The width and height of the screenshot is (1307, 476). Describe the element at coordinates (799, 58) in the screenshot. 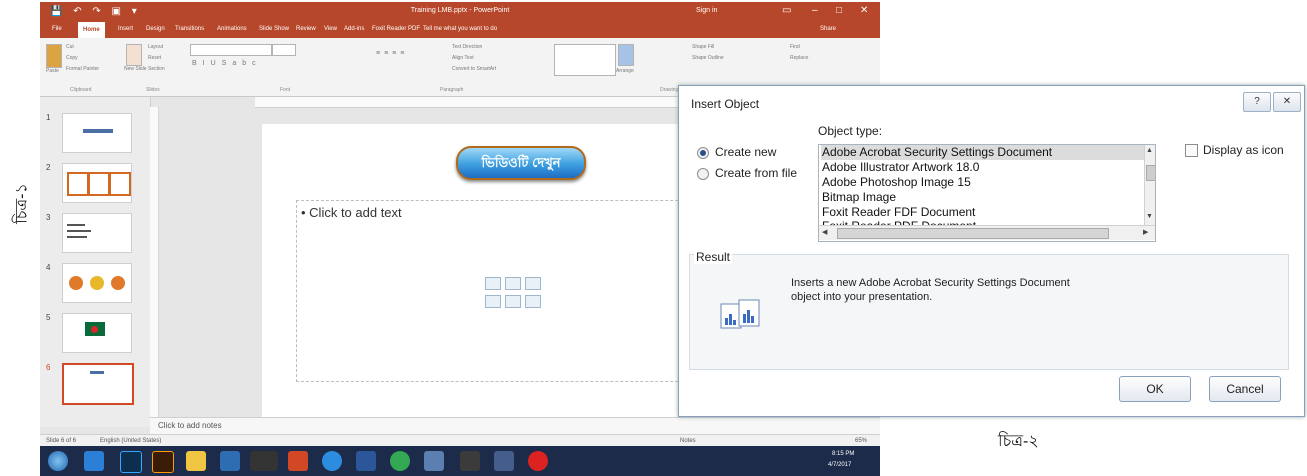

I see `replace-button: Replace` at that location.